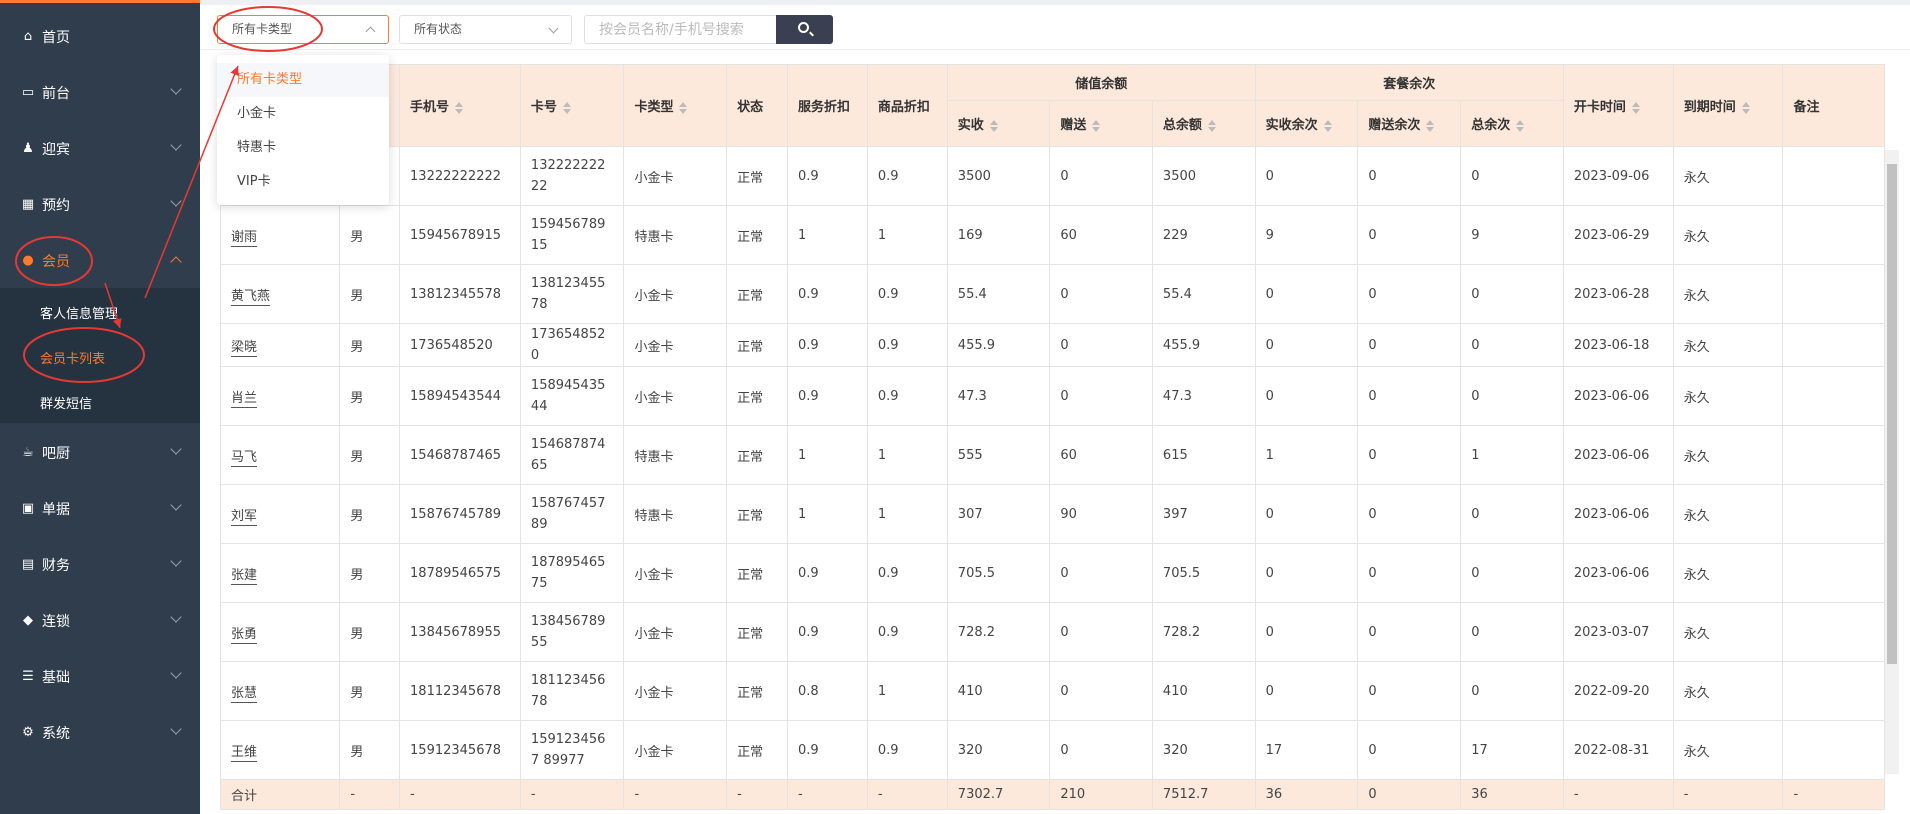  Describe the element at coordinates (998, 573) in the screenshot. I see `cell-stored-paid: 705.5` at that location.